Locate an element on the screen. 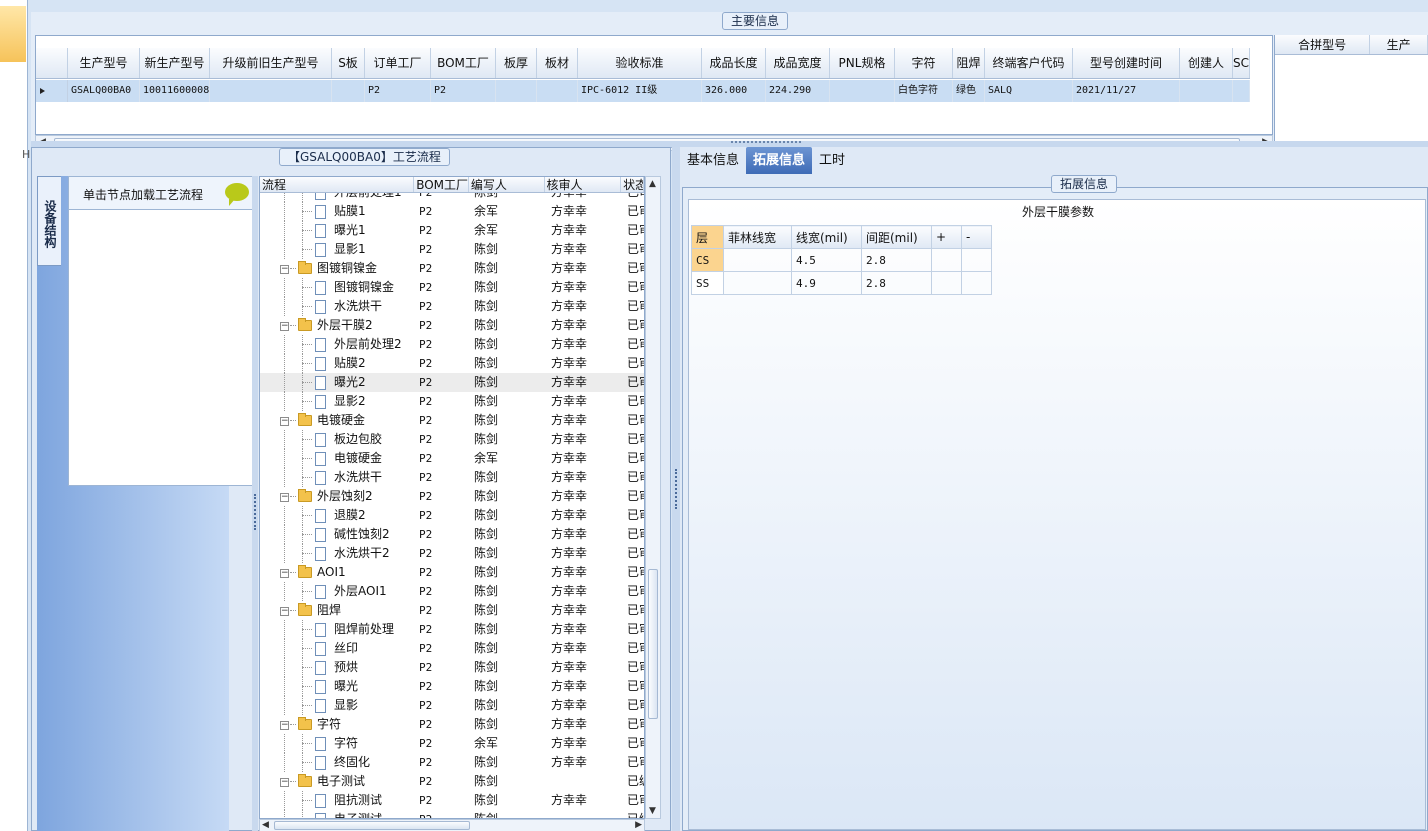  tree-node-cell: 碱性蚀刻2 is located at coordinates (337, 534).